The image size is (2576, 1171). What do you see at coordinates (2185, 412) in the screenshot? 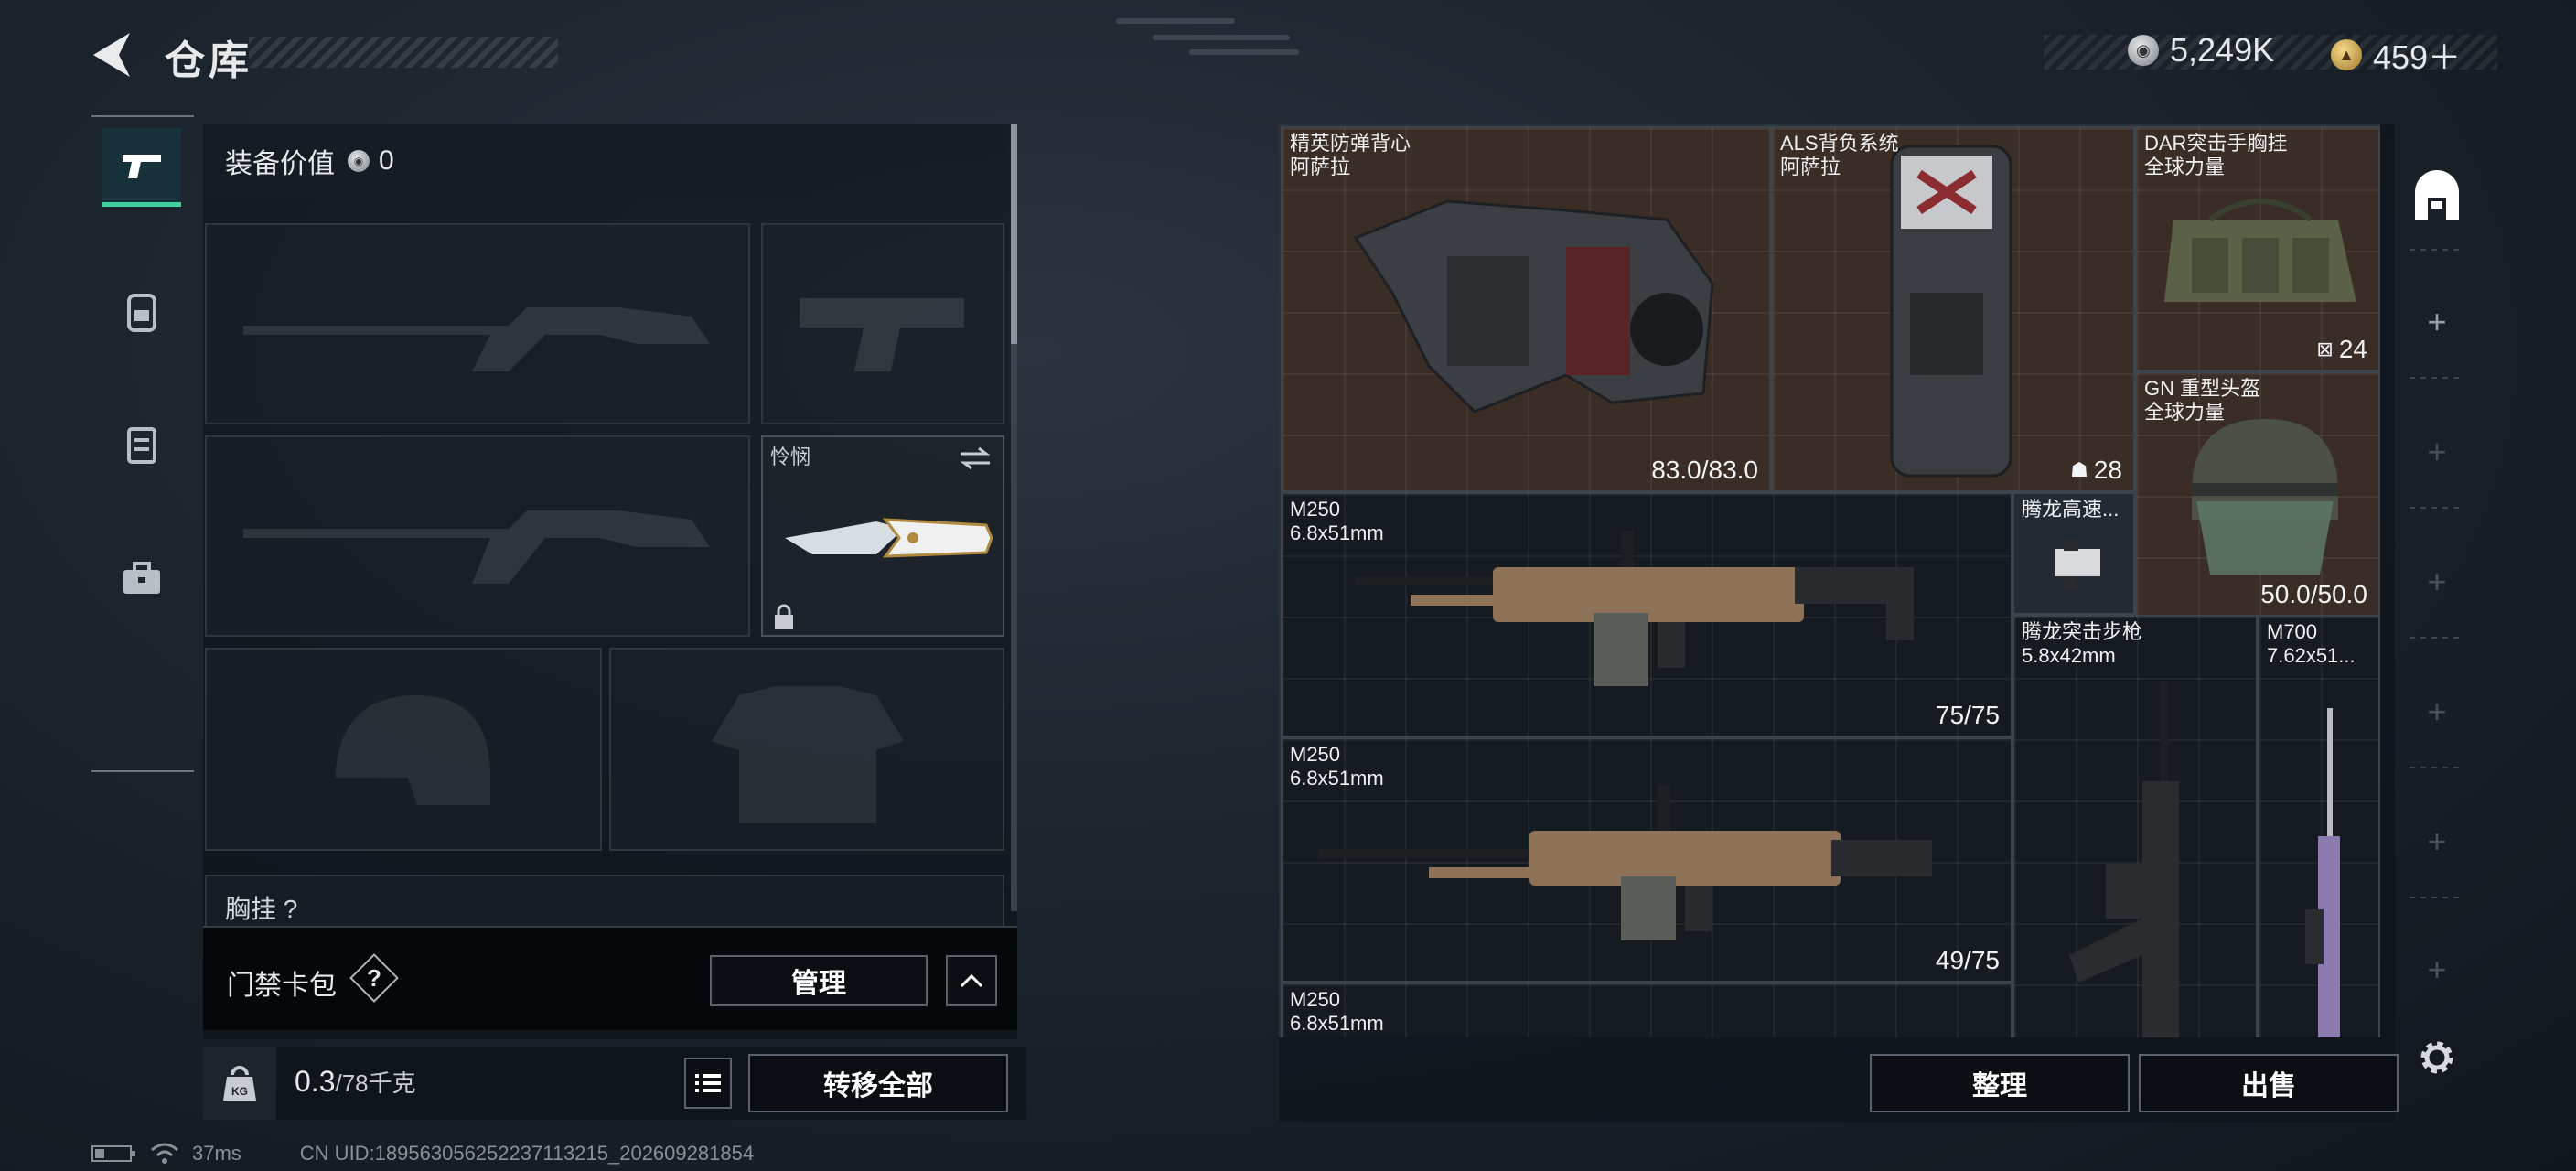
I see `item-source: 全球力量` at bounding box center [2185, 412].